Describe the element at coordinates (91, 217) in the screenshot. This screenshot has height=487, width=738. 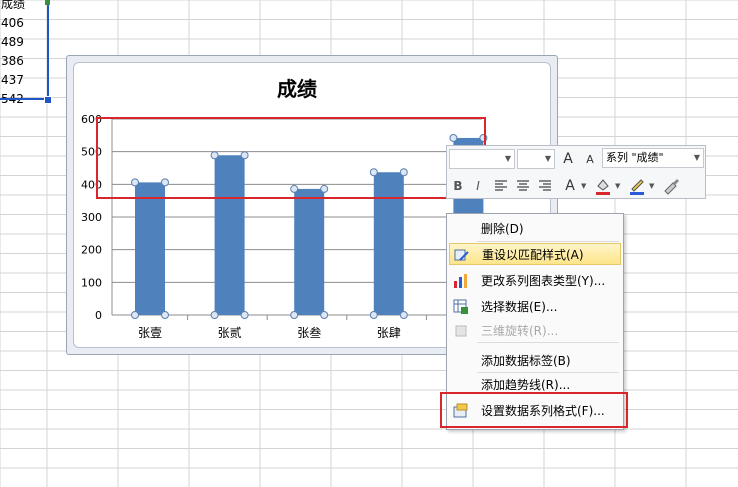
I see `y-tick-label: 300` at that location.